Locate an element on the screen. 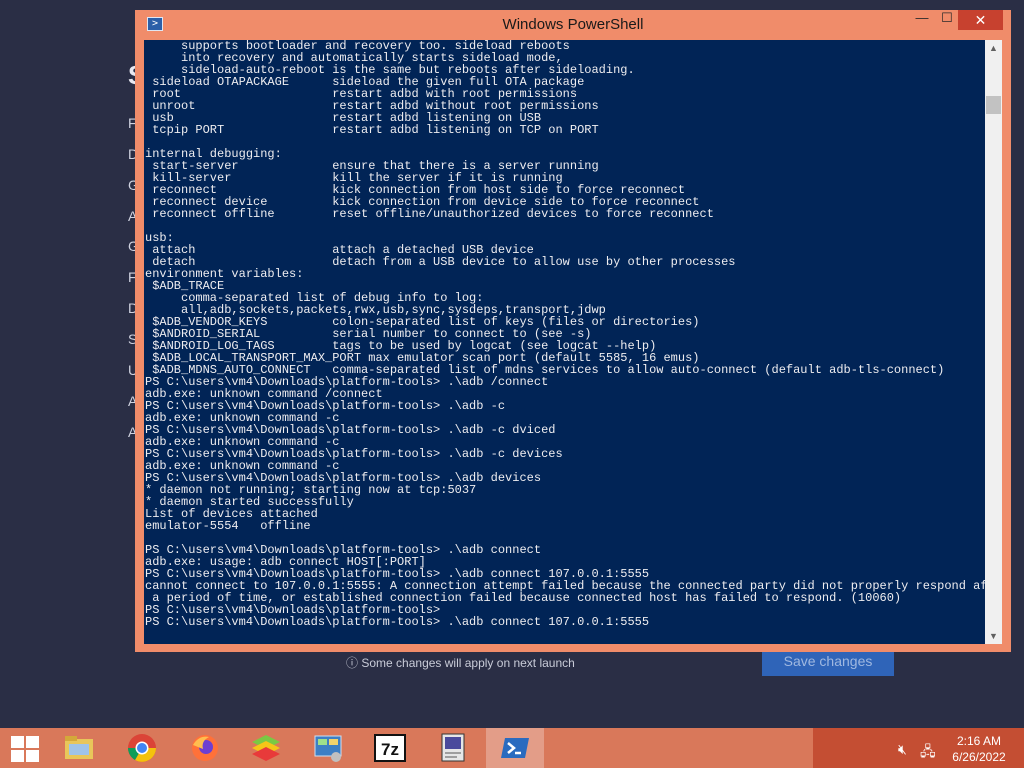 The image size is (1024, 768). taskbar-text-editor is located at coordinates (453, 748).